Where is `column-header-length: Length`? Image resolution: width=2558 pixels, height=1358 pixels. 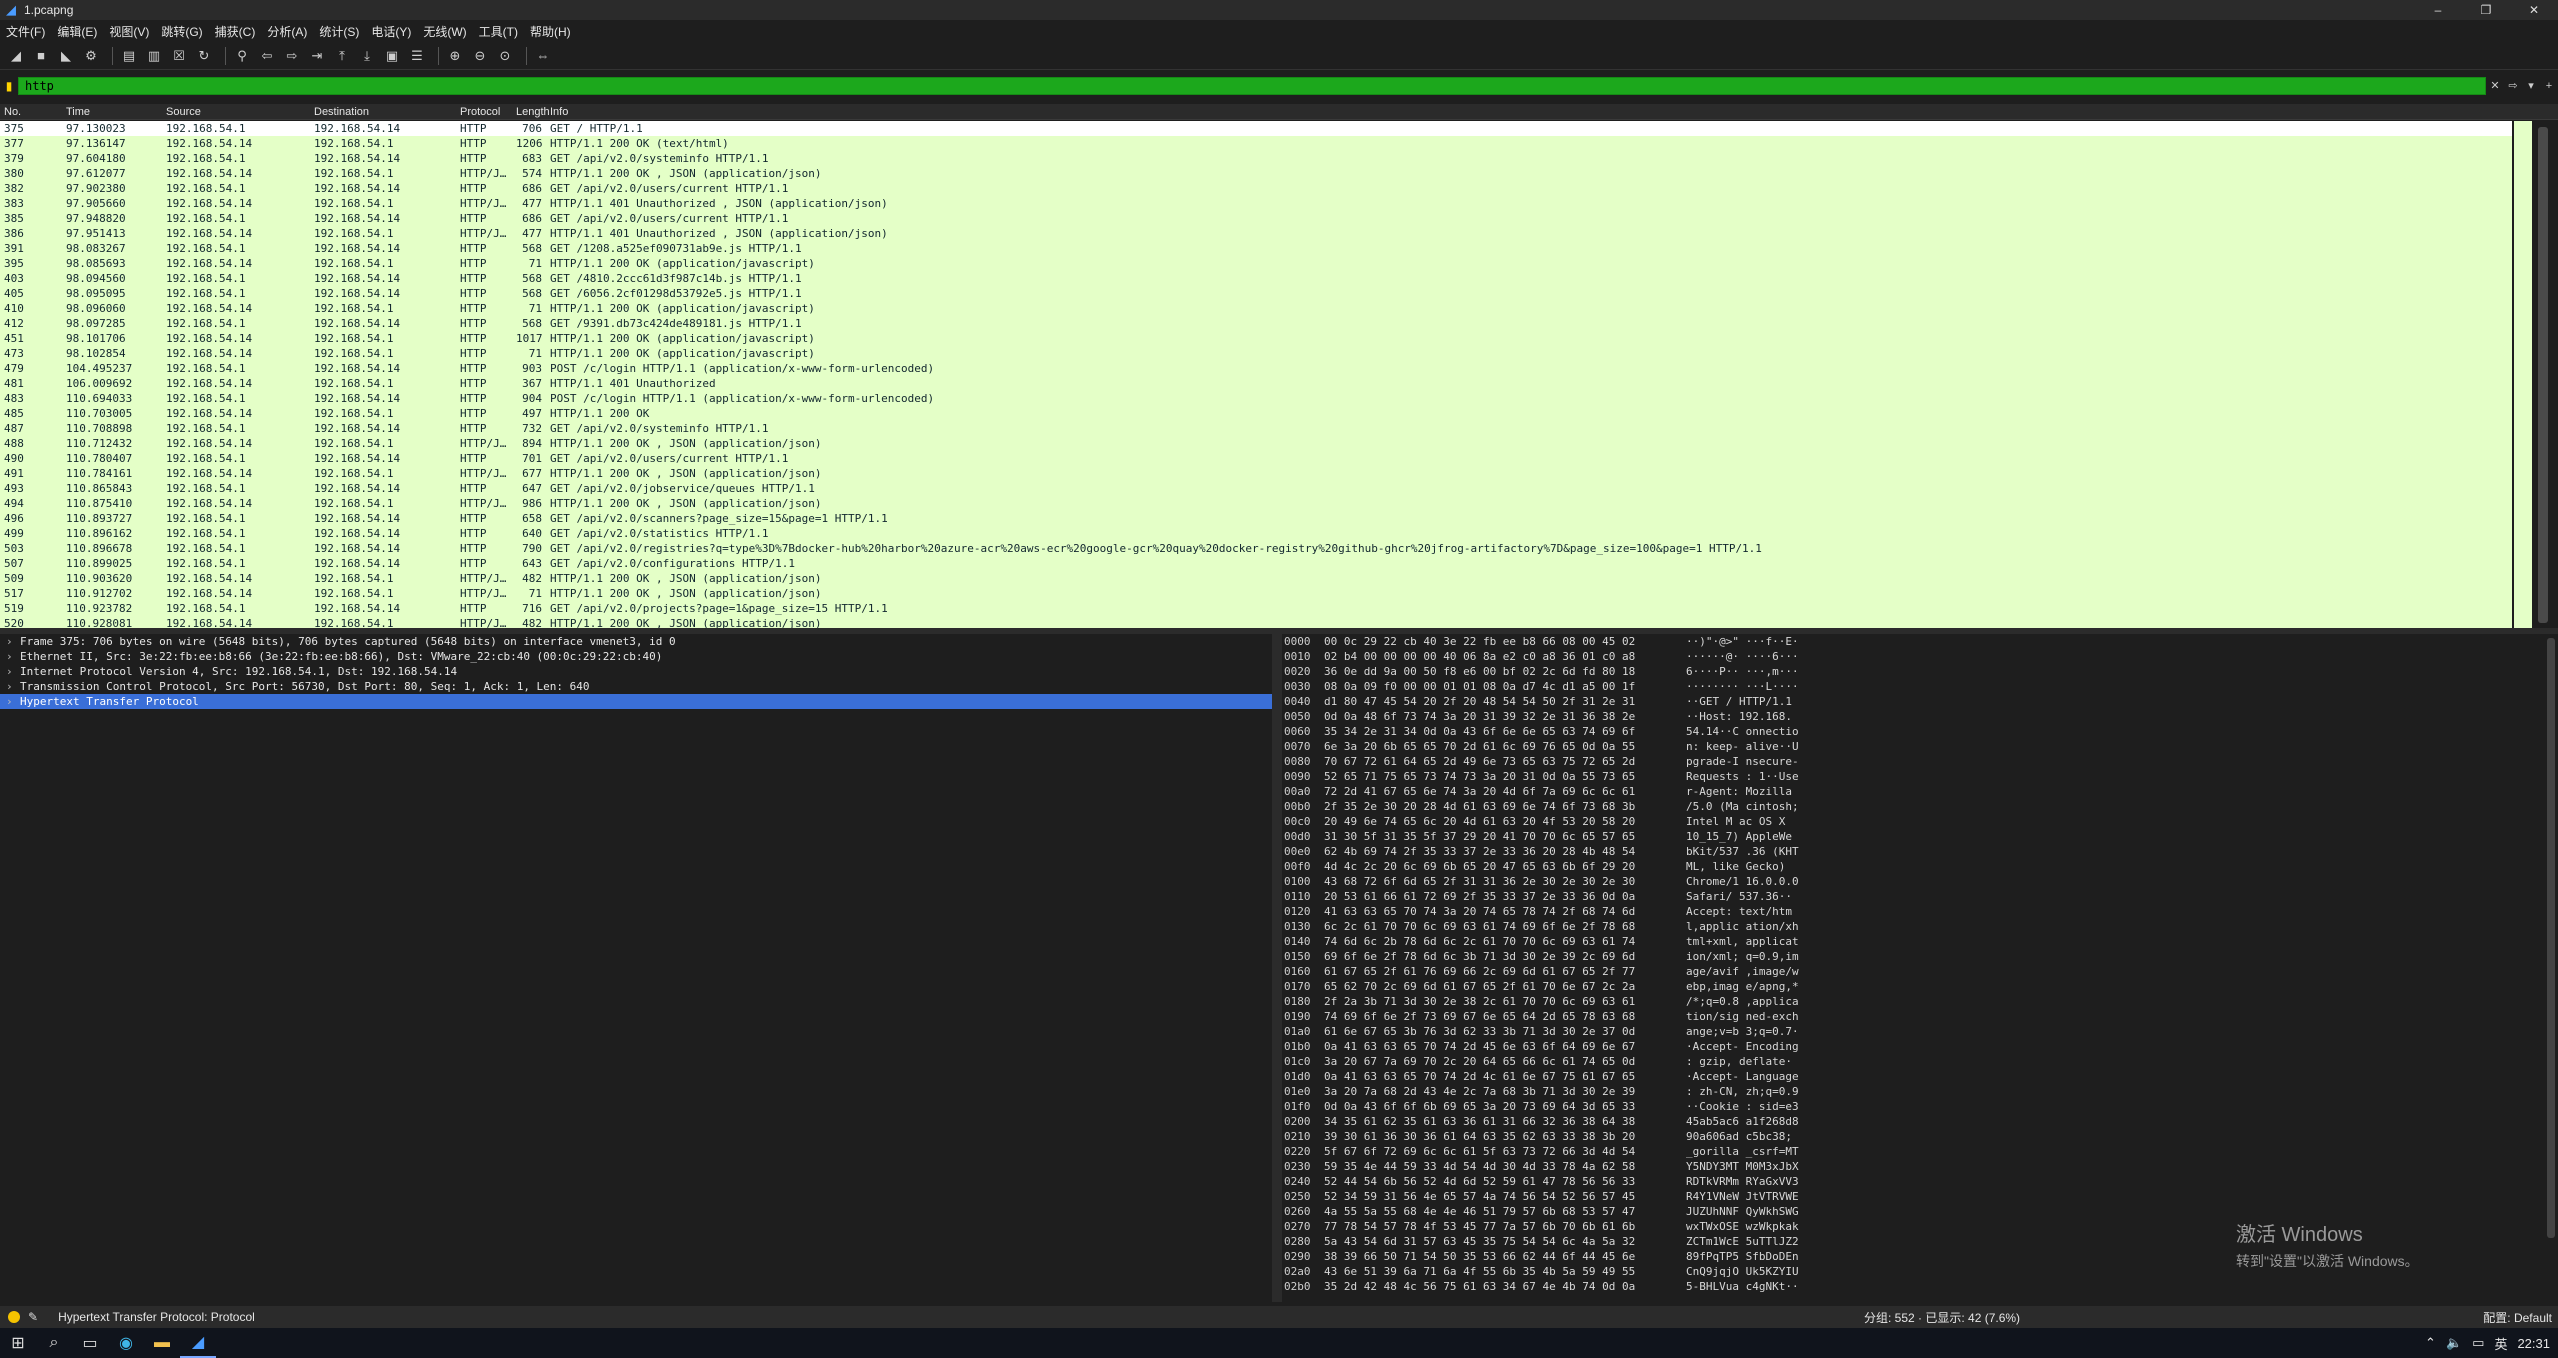 column-header-length: Length is located at coordinates (531, 111).